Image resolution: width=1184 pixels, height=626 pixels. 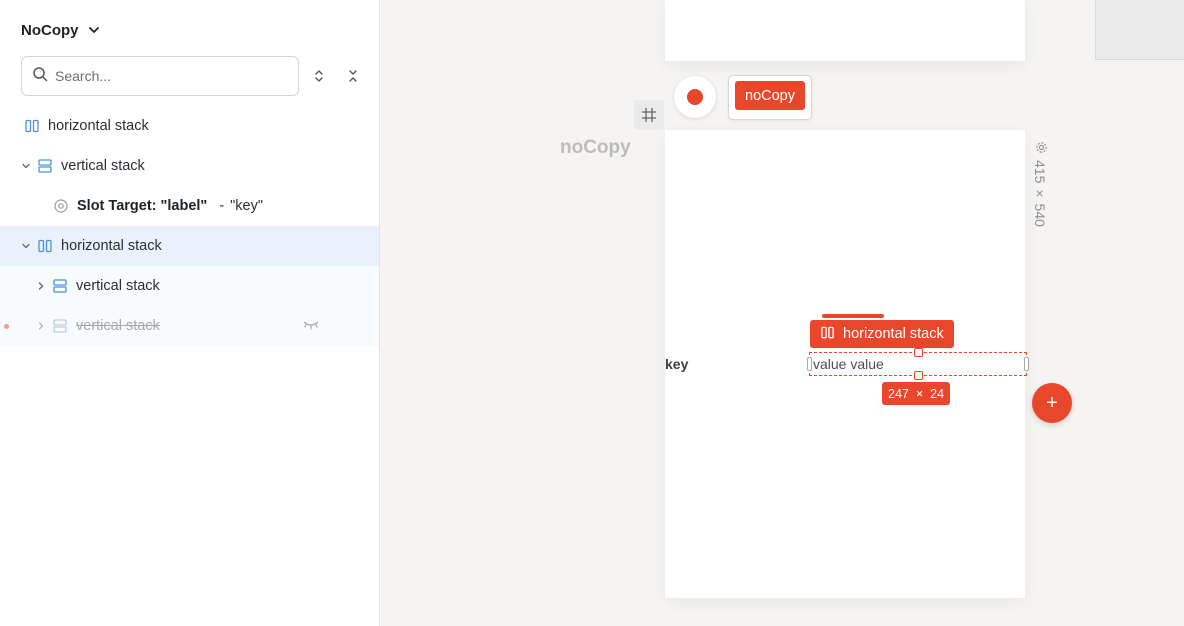 What do you see at coordinates (6, 326) in the screenshot?
I see `change-indicator-dot` at bounding box center [6, 326].